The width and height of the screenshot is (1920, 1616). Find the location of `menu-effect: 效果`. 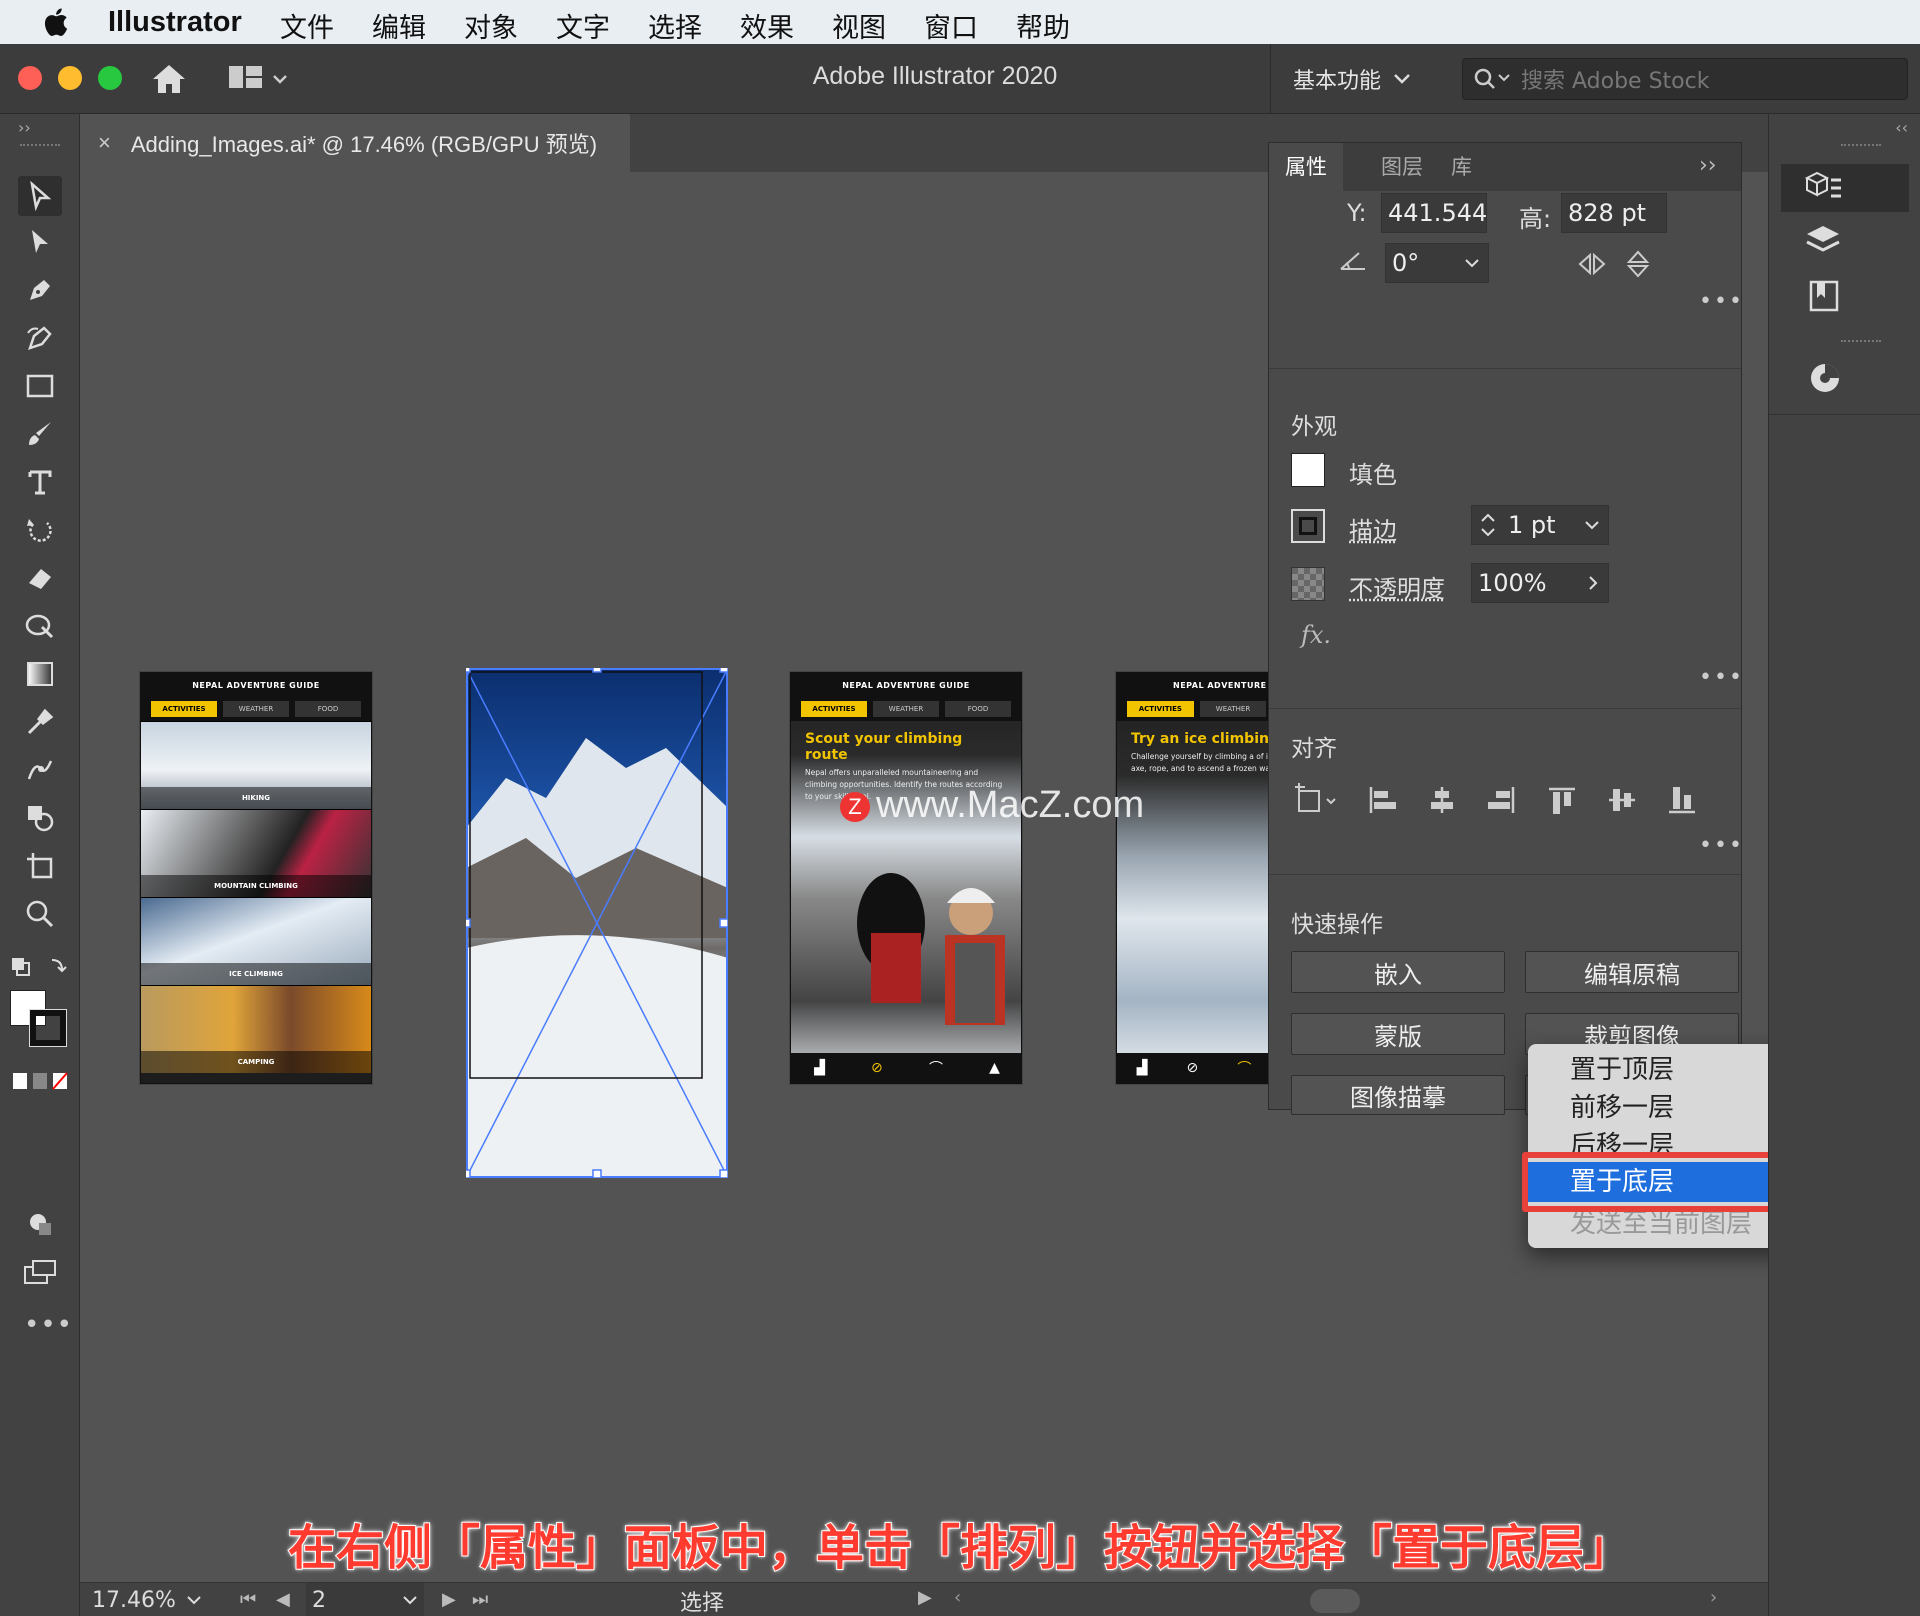

menu-effect: 效果 is located at coordinates (767, 25).